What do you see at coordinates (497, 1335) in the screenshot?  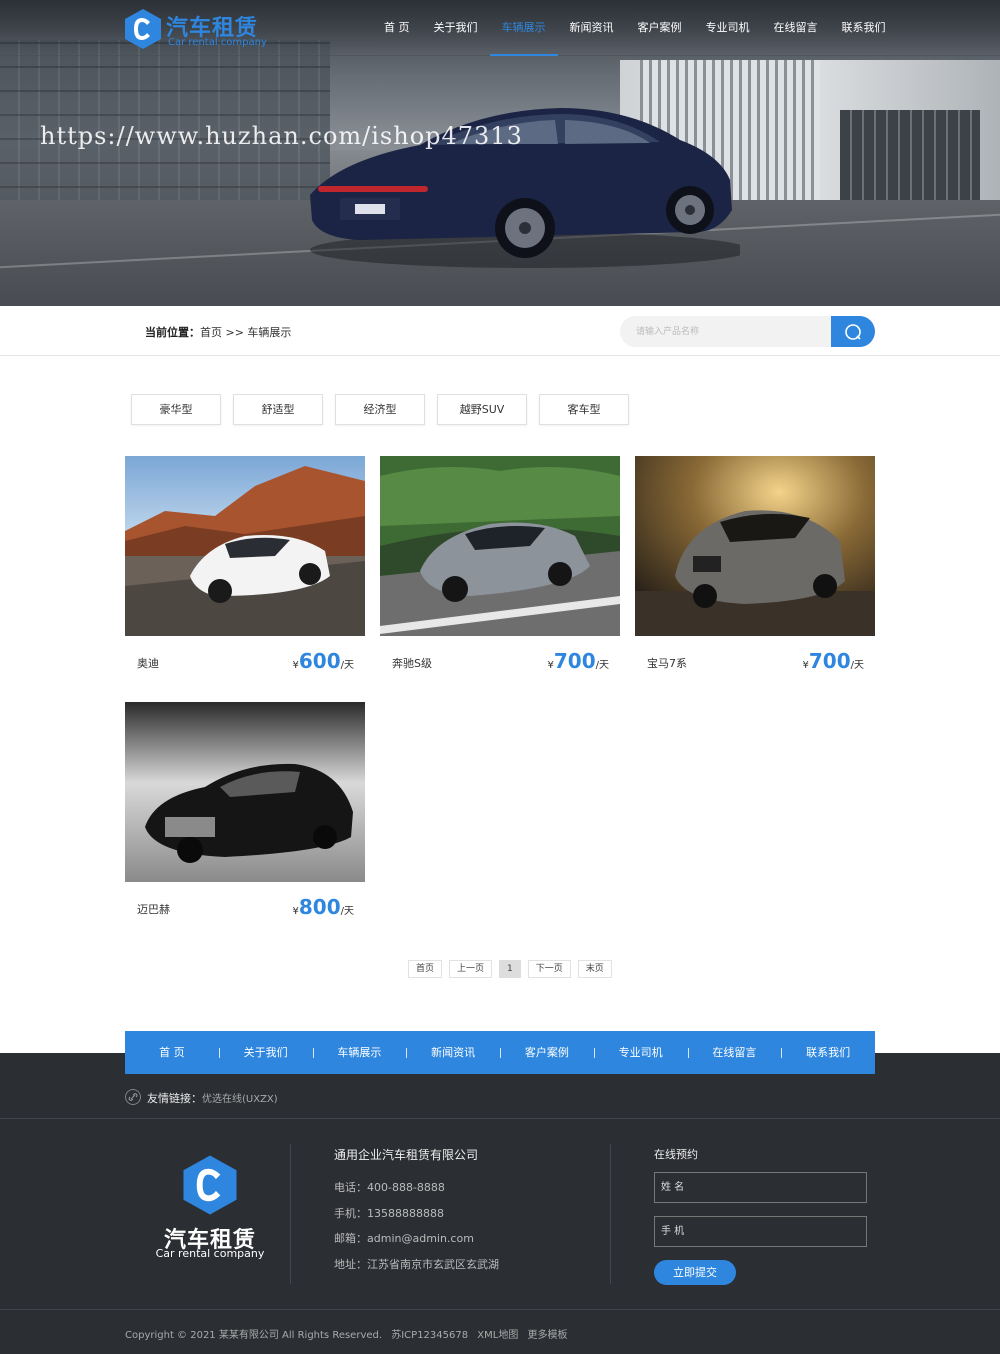 I see `sitemap-link: XML地图` at bounding box center [497, 1335].